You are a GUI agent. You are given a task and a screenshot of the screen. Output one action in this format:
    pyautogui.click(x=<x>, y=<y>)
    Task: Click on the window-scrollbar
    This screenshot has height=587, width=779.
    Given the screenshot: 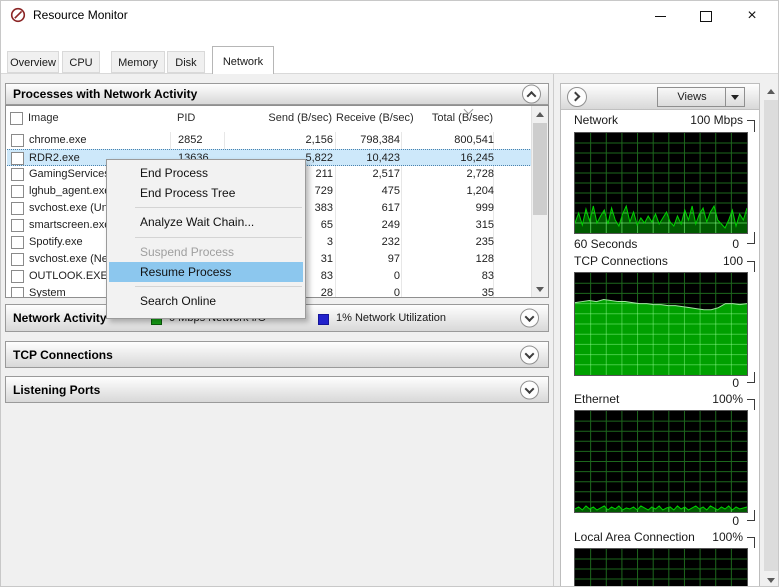 What is the action you would take?
    pyautogui.click(x=770, y=334)
    